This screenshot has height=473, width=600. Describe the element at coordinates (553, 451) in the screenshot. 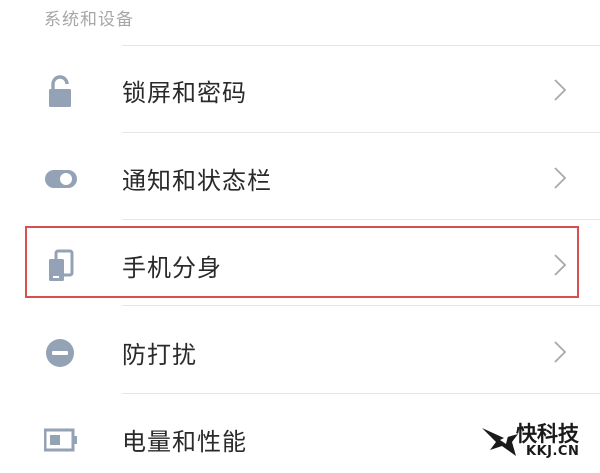

I see `watermark-subtitle: KKJ.CN` at that location.